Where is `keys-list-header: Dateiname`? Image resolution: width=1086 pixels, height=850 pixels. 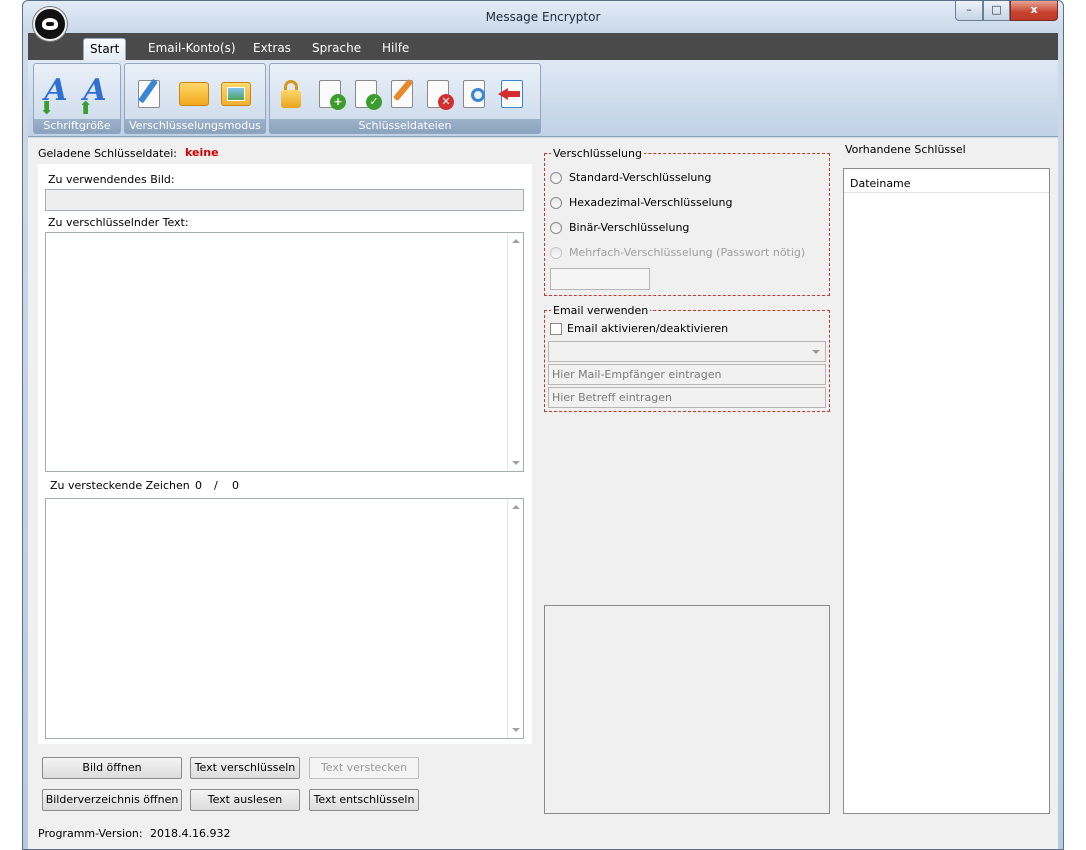
keys-list-header: Dateiname is located at coordinates (946, 183).